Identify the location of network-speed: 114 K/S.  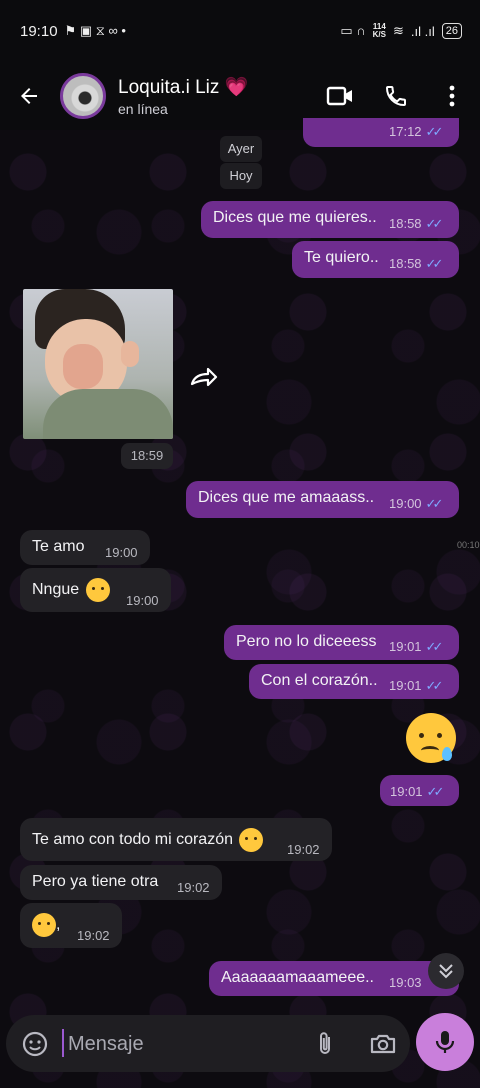
(379, 30).